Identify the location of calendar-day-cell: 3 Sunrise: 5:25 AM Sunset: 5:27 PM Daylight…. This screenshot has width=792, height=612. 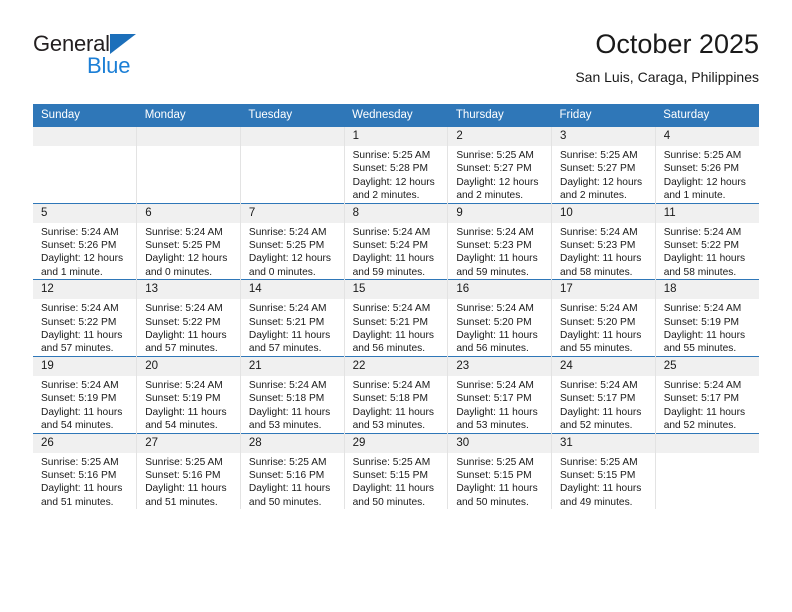
(603, 165).